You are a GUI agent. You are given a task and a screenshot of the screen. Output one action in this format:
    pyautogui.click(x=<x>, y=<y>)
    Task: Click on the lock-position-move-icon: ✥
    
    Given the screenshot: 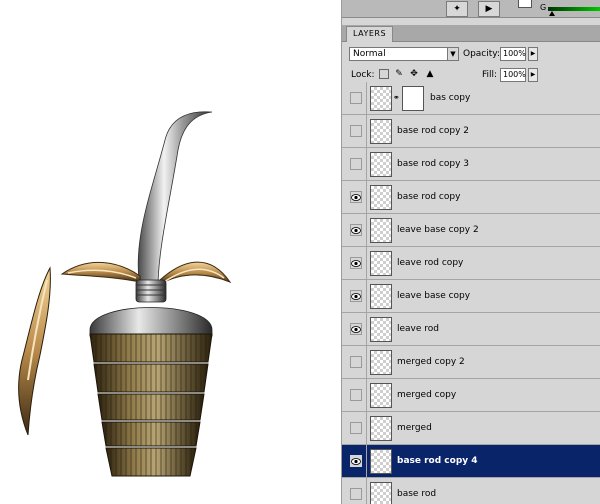 What is the action you would take?
    pyautogui.click(x=414, y=74)
    